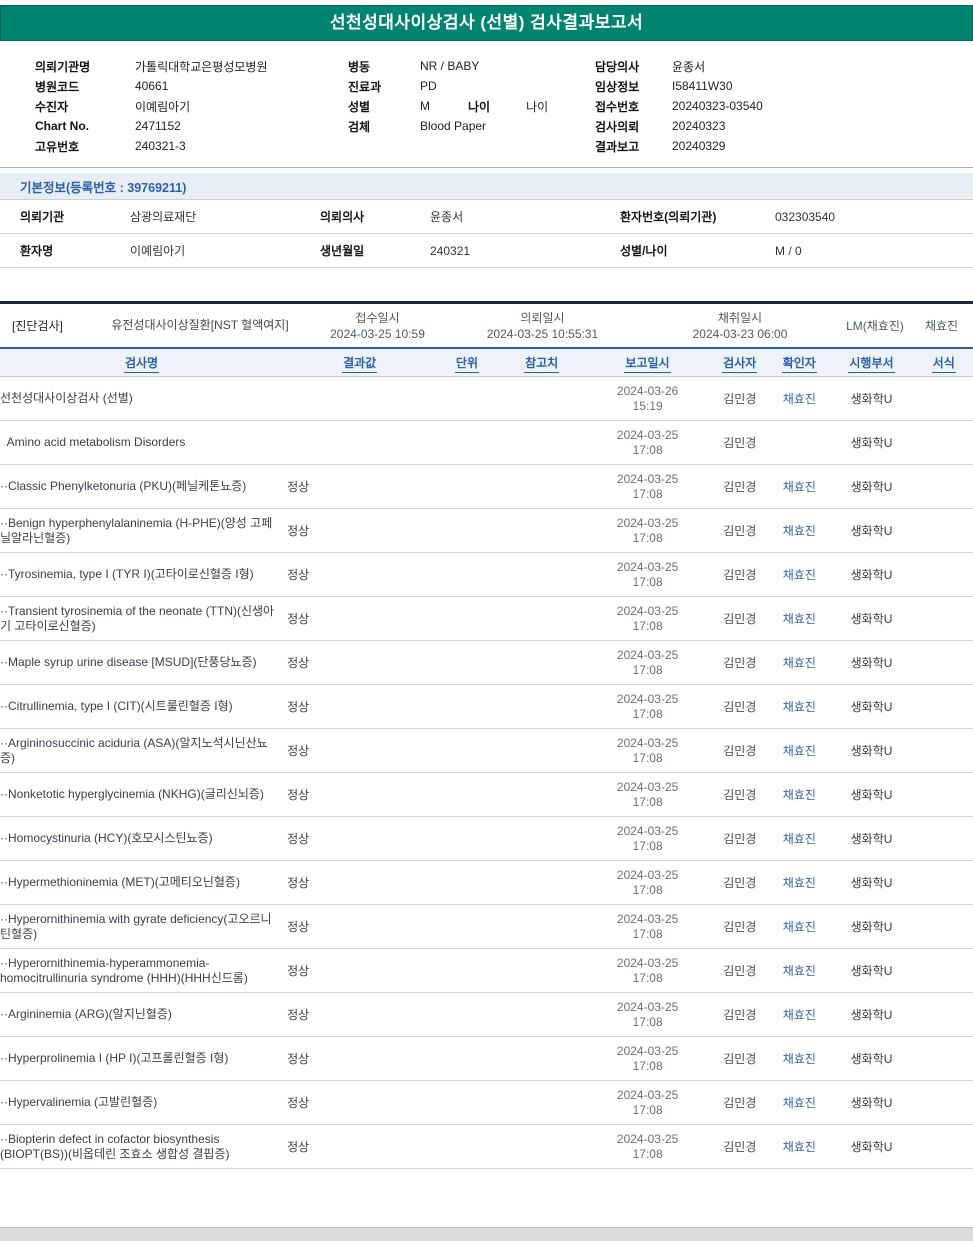 The image size is (973, 1241). What do you see at coordinates (158, 251) in the screenshot?
I see `patient-value: 이예림아기` at bounding box center [158, 251].